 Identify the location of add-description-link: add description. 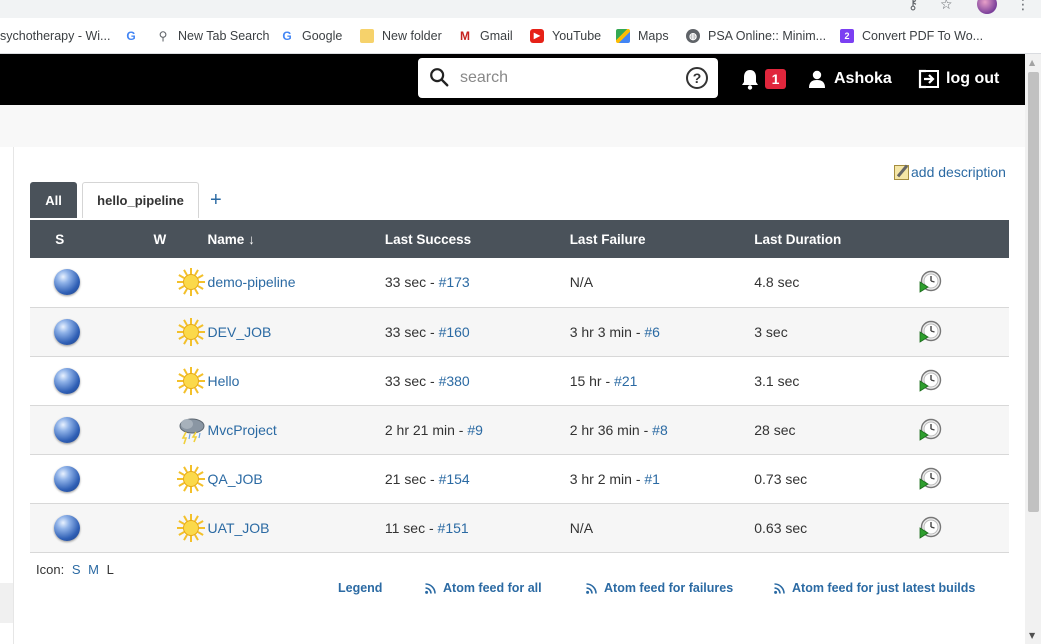
(950, 172).